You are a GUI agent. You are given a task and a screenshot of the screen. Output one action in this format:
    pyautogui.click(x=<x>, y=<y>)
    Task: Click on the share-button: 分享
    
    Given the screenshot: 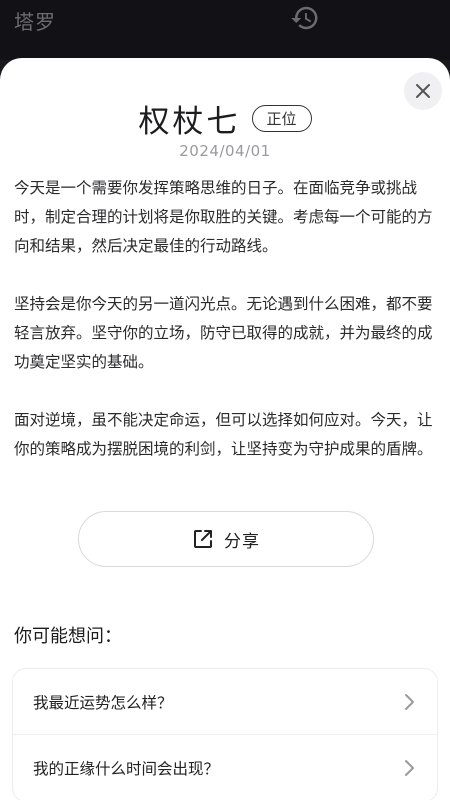 What is the action you would take?
    pyautogui.click(x=226, y=539)
    